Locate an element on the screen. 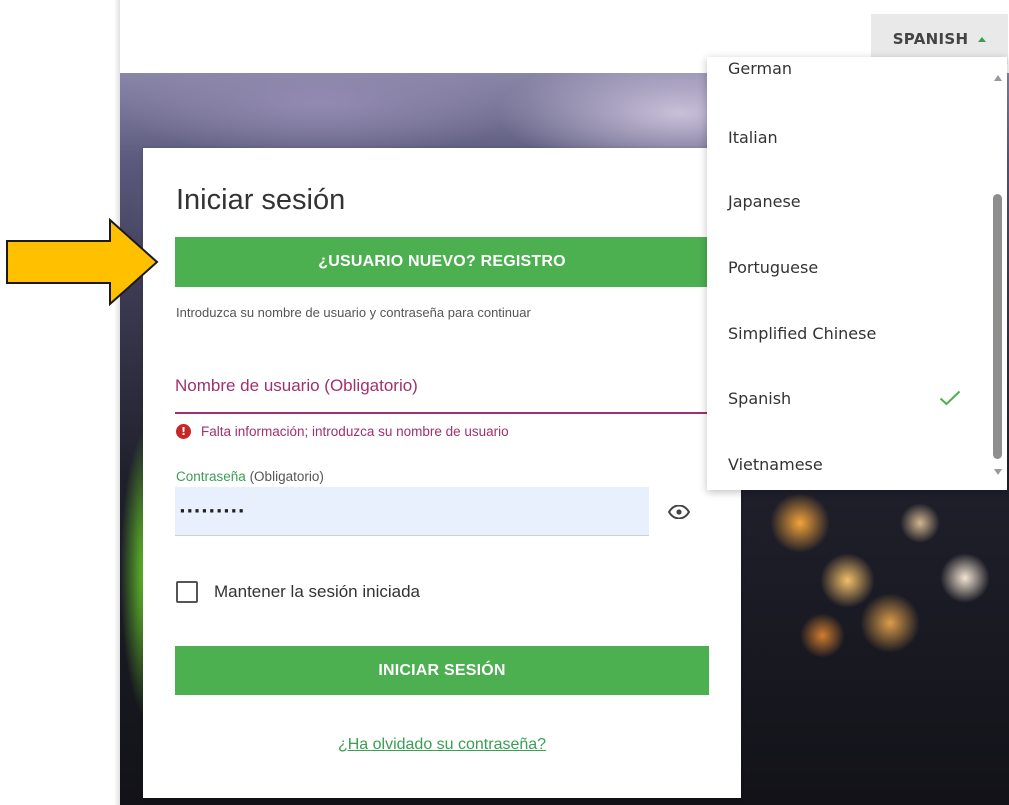 Image resolution: width=1009 pixels, height=805 pixels. scrollbar-thumb is located at coordinates (997, 326).